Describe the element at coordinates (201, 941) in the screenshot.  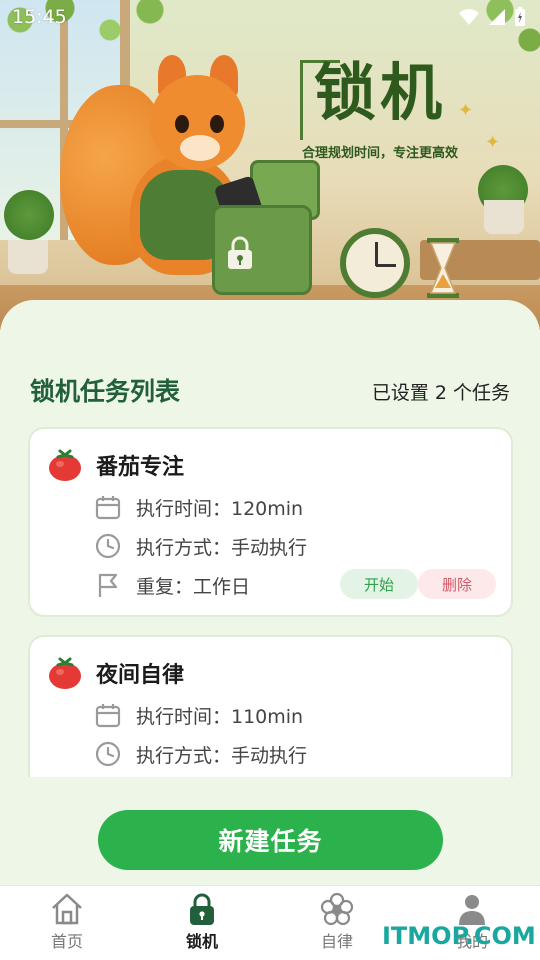
I see `nav-label-lock: 锁机` at that location.